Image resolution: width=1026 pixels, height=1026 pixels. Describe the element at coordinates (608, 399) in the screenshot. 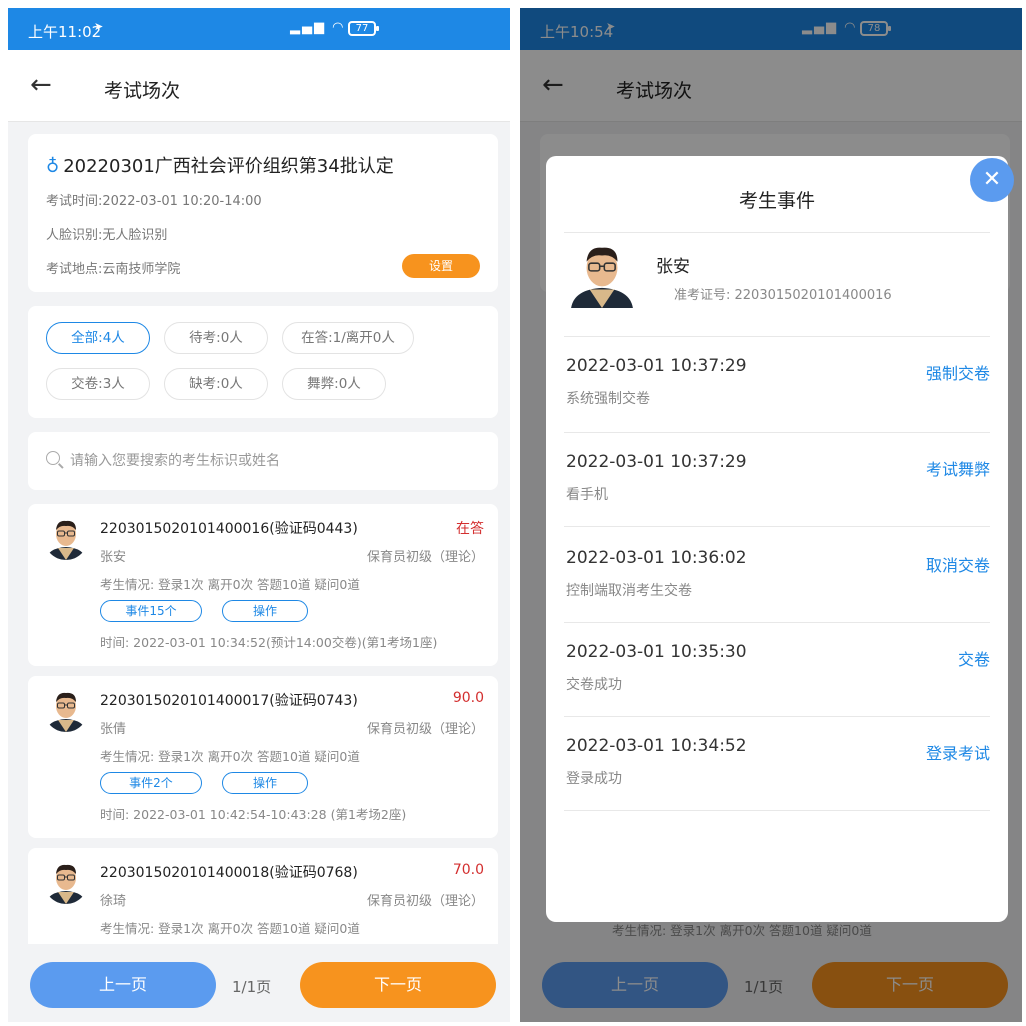

I see `event-desc: 系统强制交卷` at that location.